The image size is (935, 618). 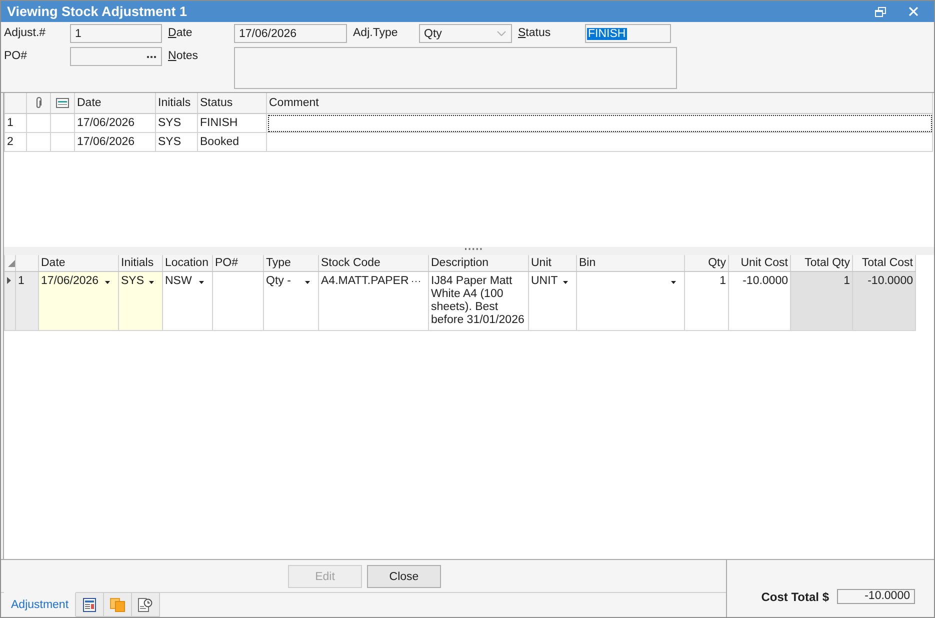 What do you see at coordinates (759, 263) in the screenshot?
I see `column-header: Unit Cost` at bounding box center [759, 263].